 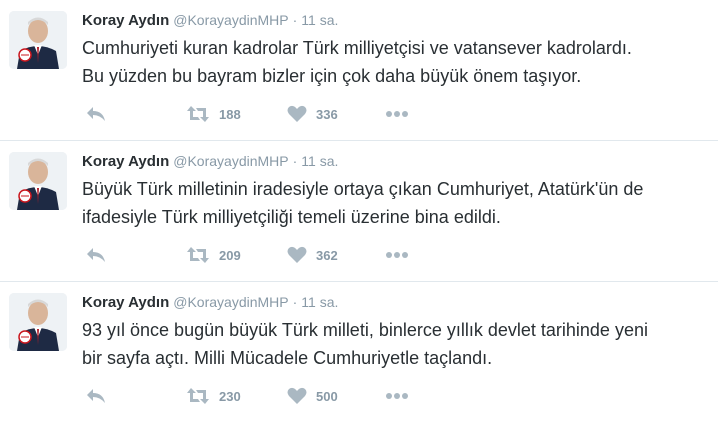 I want to click on retweet-button: 209, so click(x=213, y=255).